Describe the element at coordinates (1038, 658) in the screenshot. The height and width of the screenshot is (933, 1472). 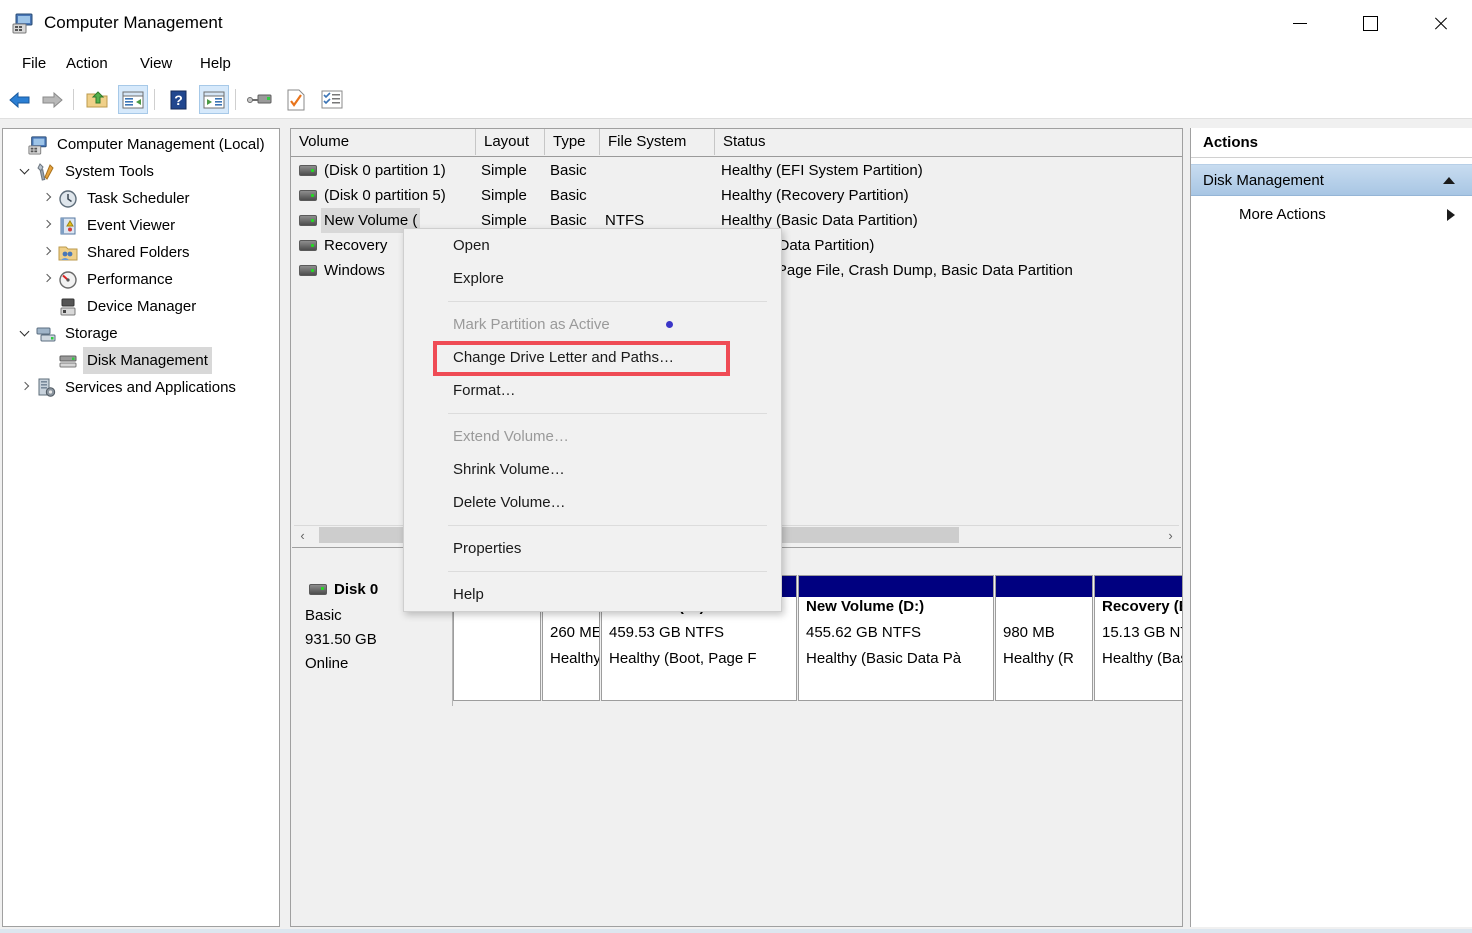
I see `partition-status: Healthy (R` at that location.